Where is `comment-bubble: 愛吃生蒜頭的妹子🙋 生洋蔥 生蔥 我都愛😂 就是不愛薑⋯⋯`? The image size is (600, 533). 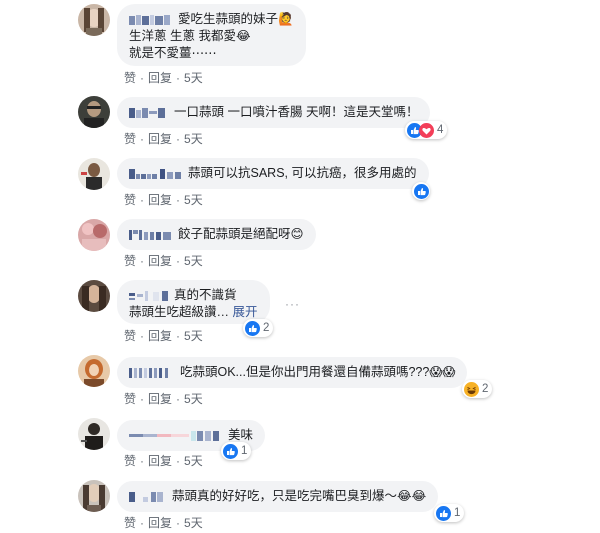
comment-bubble: 愛吃生蒜頭的妹子🙋 生洋蔥 生蔥 我都愛😂 就是不愛薑⋯⋯ is located at coordinates (211, 35).